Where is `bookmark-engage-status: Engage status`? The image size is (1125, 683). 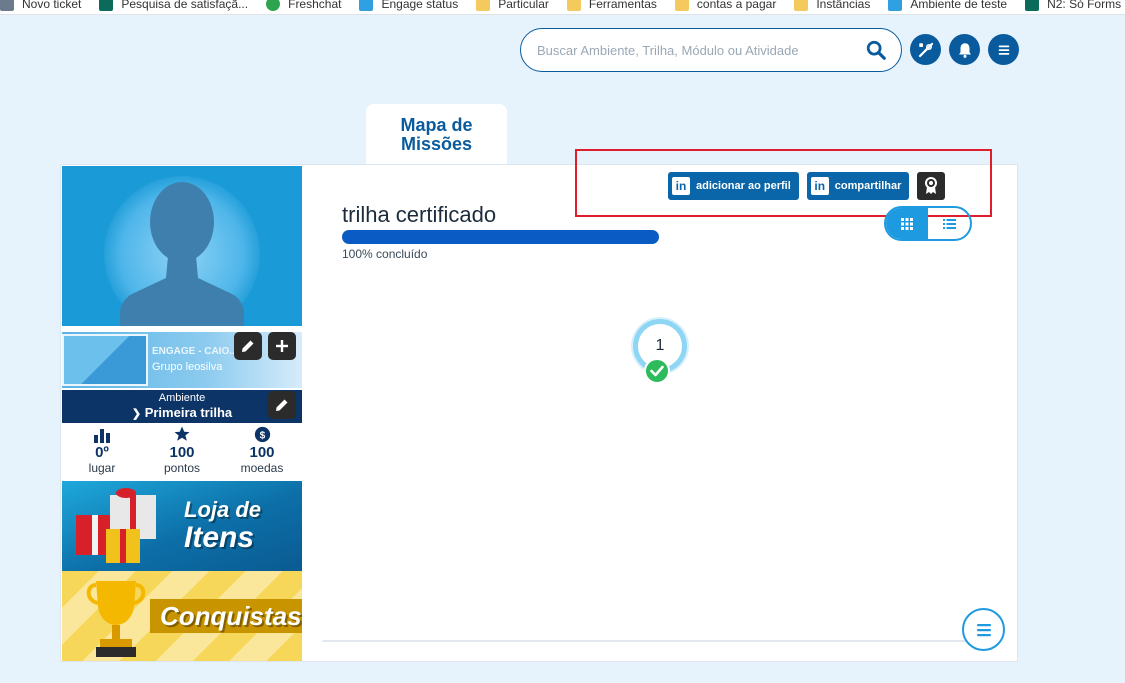 bookmark-engage-status: Engage status is located at coordinates (408, 5).